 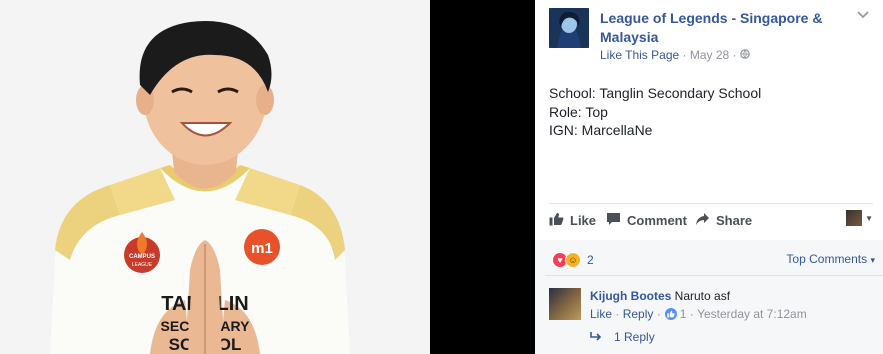 What do you see at coordinates (613, 220) in the screenshot?
I see `comment-bubble-icon` at bounding box center [613, 220].